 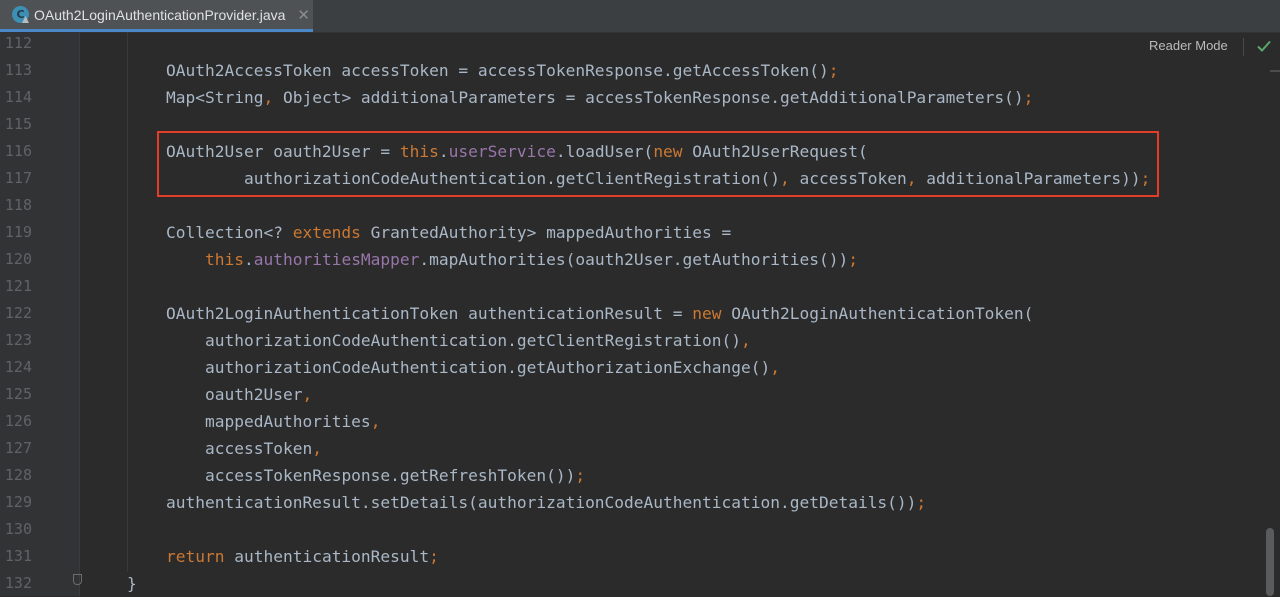 I want to click on code-text: accessToken,, so click(x=263, y=448).